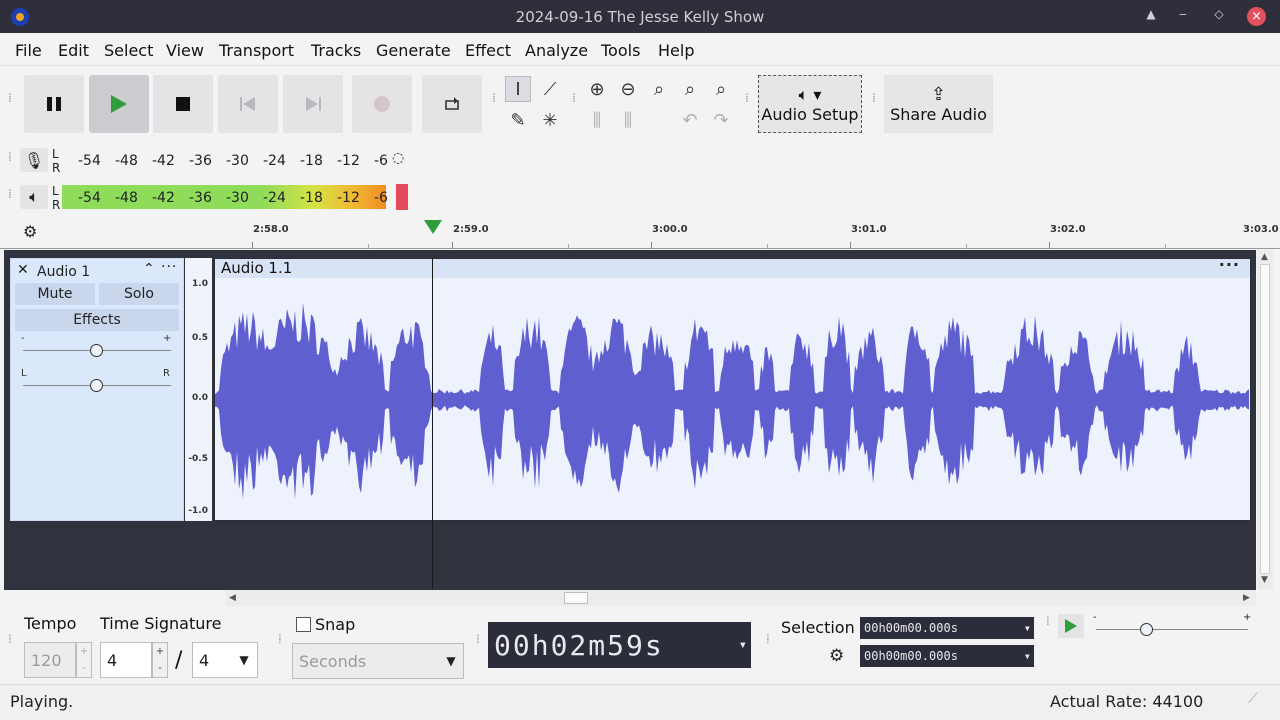 The height and width of the screenshot is (720, 1280). Describe the element at coordinates (303, 624) in the screenshot. I see `snap-checkbox` at that location.